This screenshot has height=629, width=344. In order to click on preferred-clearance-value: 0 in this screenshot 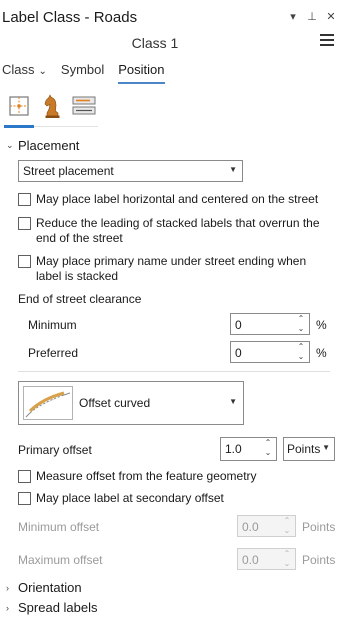, I will do `click(238, 353)`.